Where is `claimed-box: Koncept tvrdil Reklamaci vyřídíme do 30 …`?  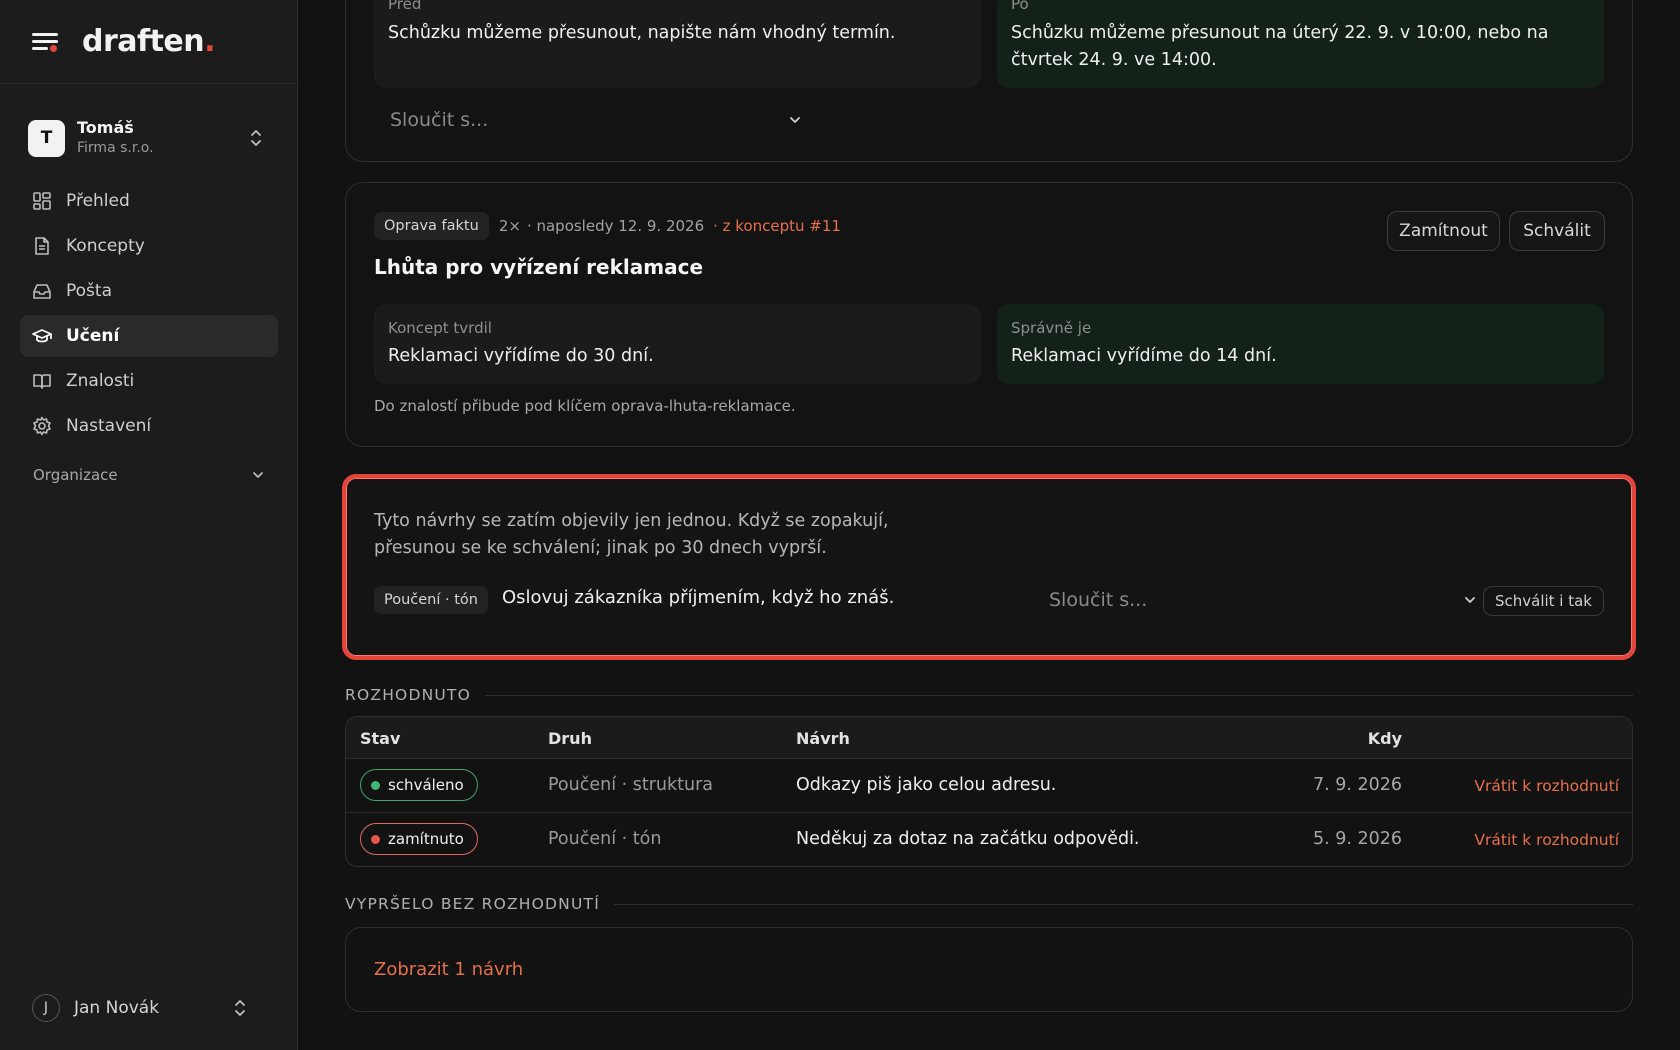
claimed-box: Koncept tvrdil Reklamaci vyřídíme do 30 … is located at coordinates (677, 344).